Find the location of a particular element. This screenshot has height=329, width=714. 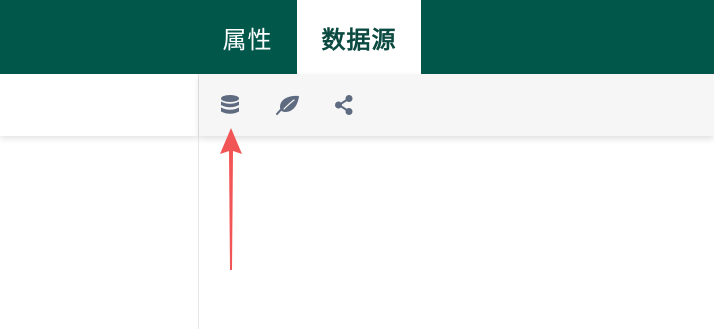

leaf-icon is located at coordinates (287, 105).